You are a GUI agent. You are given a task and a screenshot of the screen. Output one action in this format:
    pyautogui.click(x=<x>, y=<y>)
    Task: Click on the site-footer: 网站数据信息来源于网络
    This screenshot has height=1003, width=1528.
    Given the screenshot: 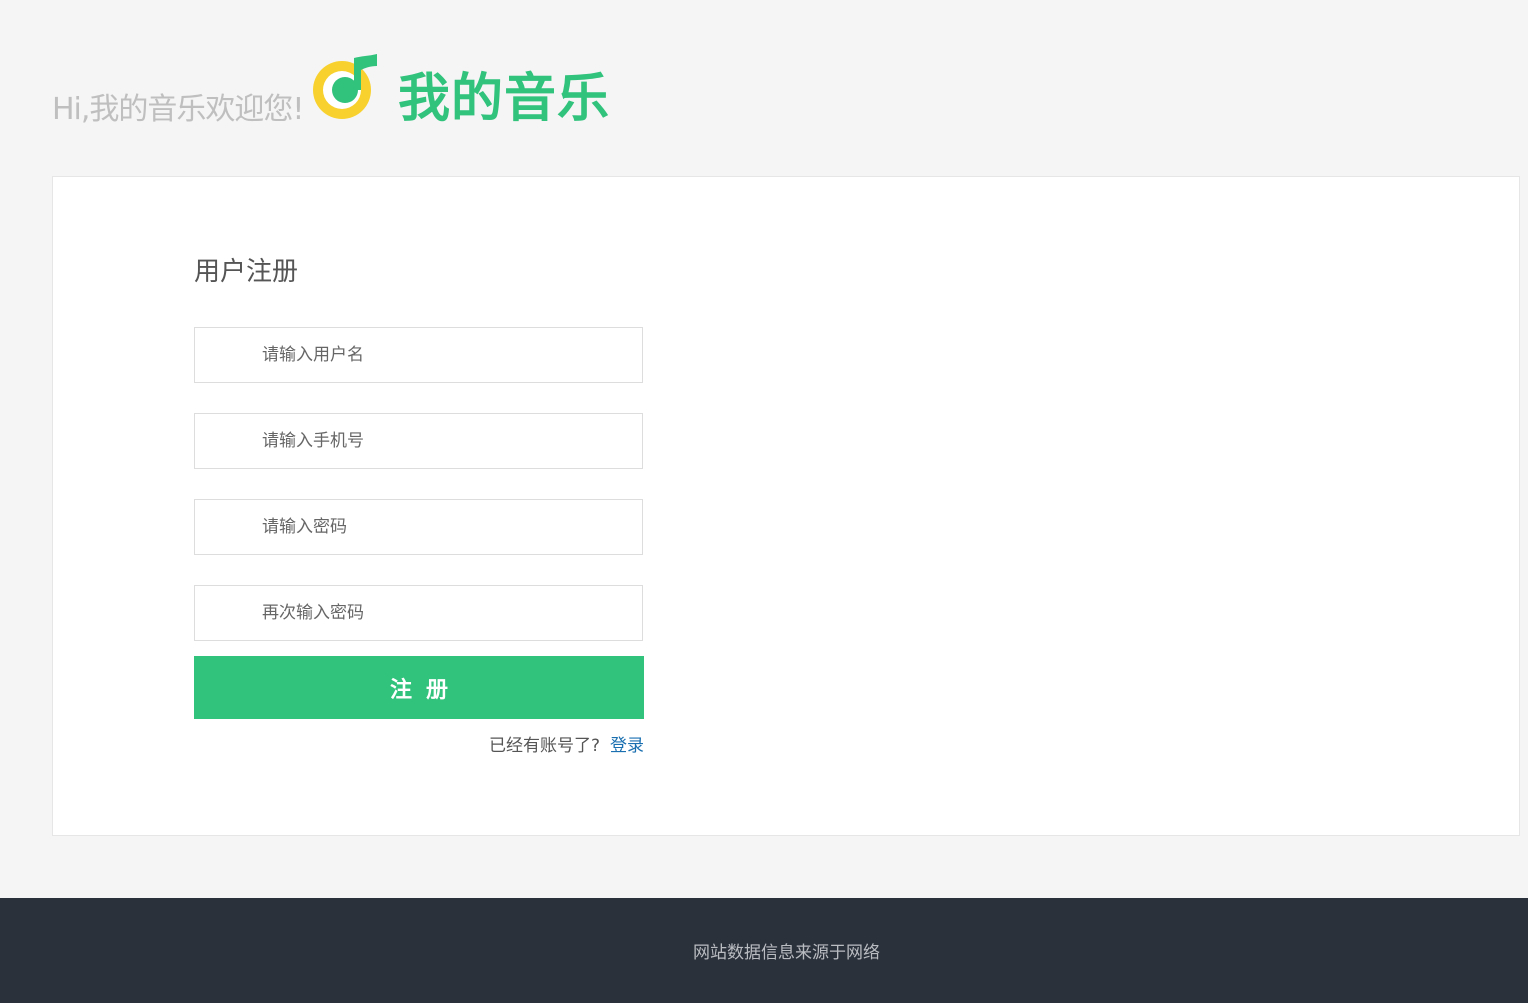 What is the action you would take?
    pyautogui.click(x=764, y=950)
    